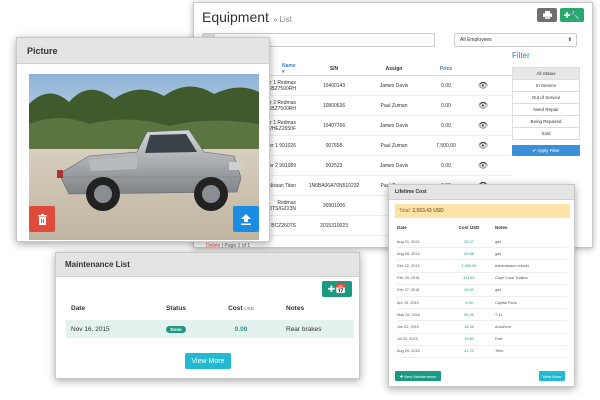  Describe the element at coordinates (469, 302) in the screenshot. I see `item-cost: 9.99` at that location.